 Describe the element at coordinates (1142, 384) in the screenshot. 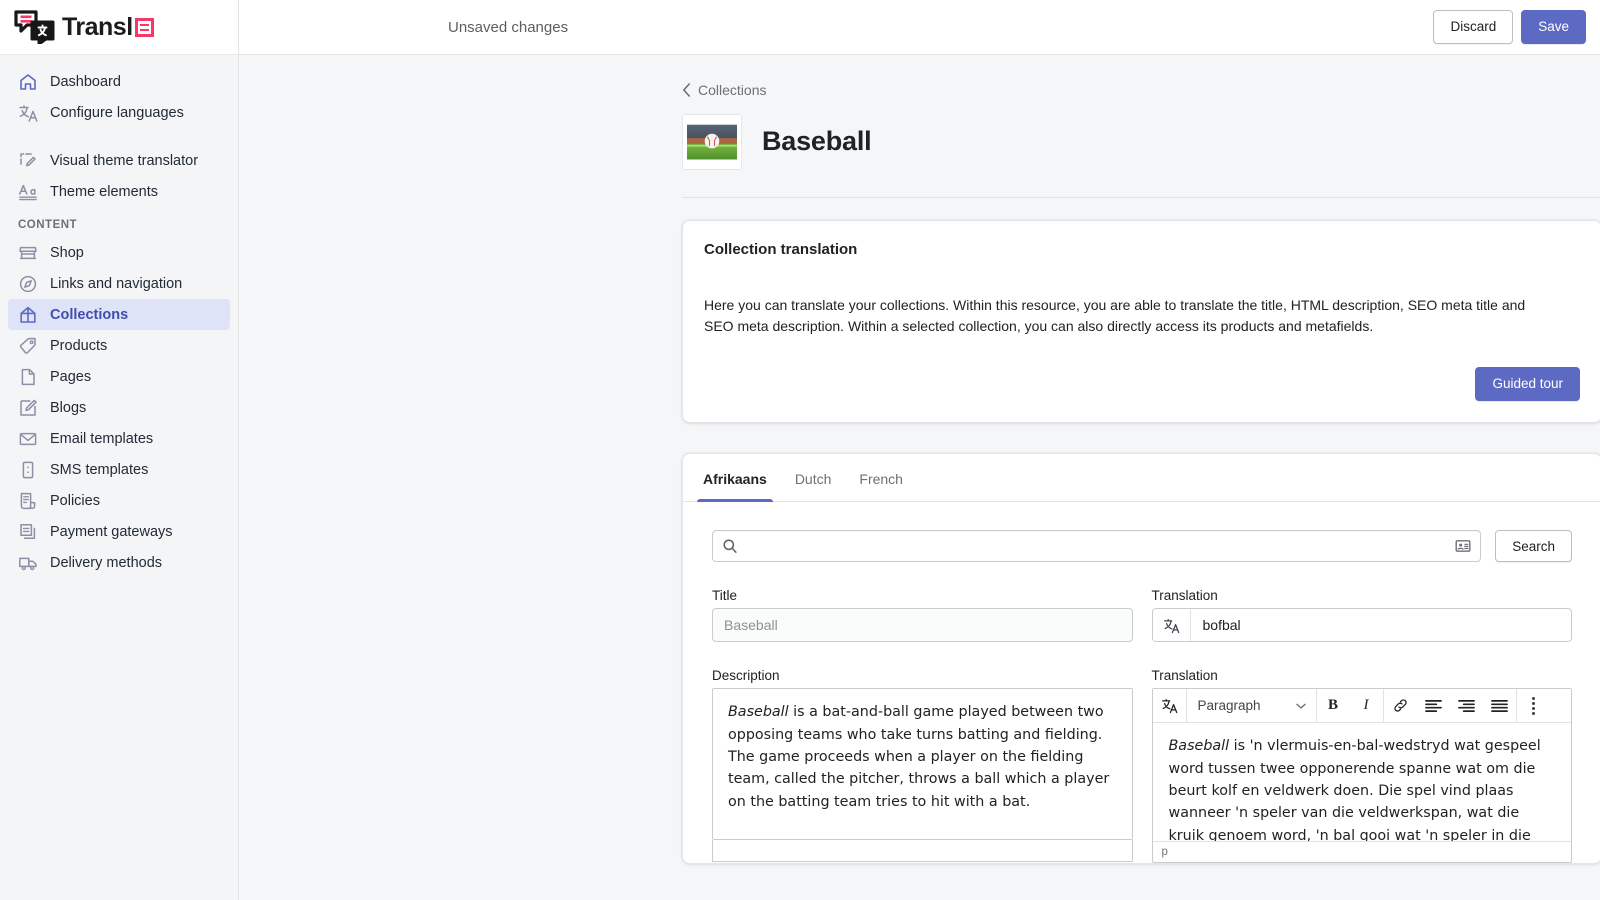

I see `card-actions: Guided tour` at that location.